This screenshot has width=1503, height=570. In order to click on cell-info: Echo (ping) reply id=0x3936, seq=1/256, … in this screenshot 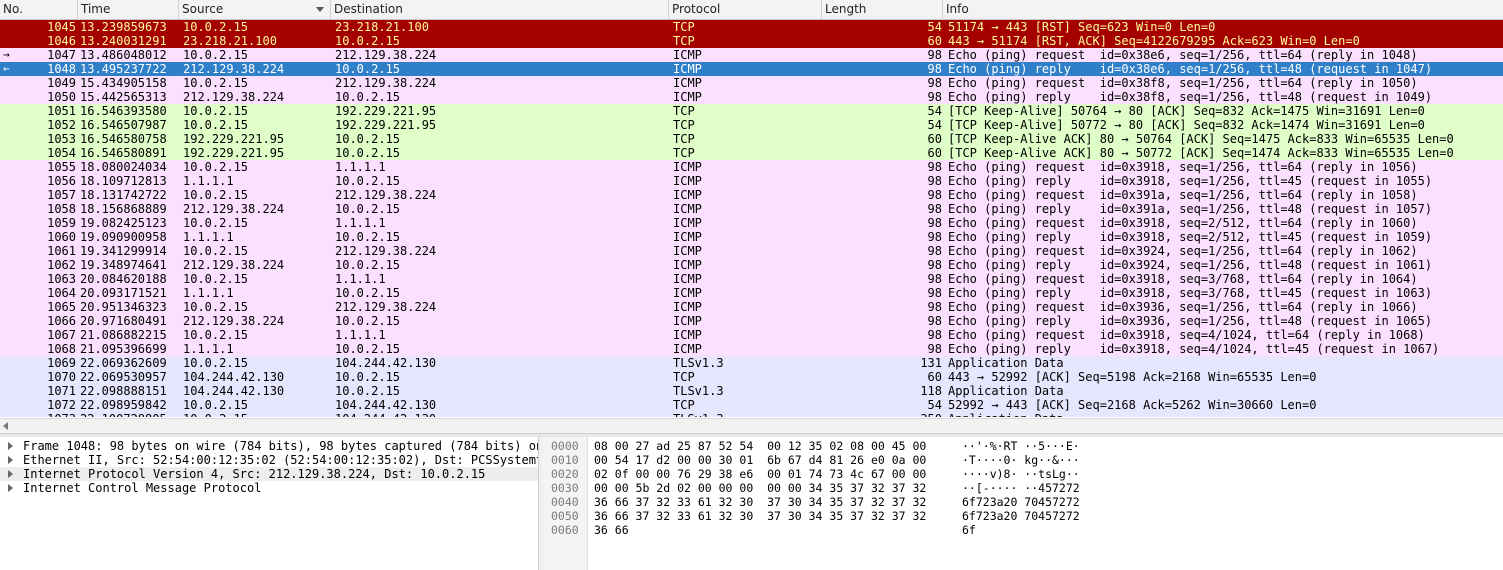, I will do `click(1190, 321)`.